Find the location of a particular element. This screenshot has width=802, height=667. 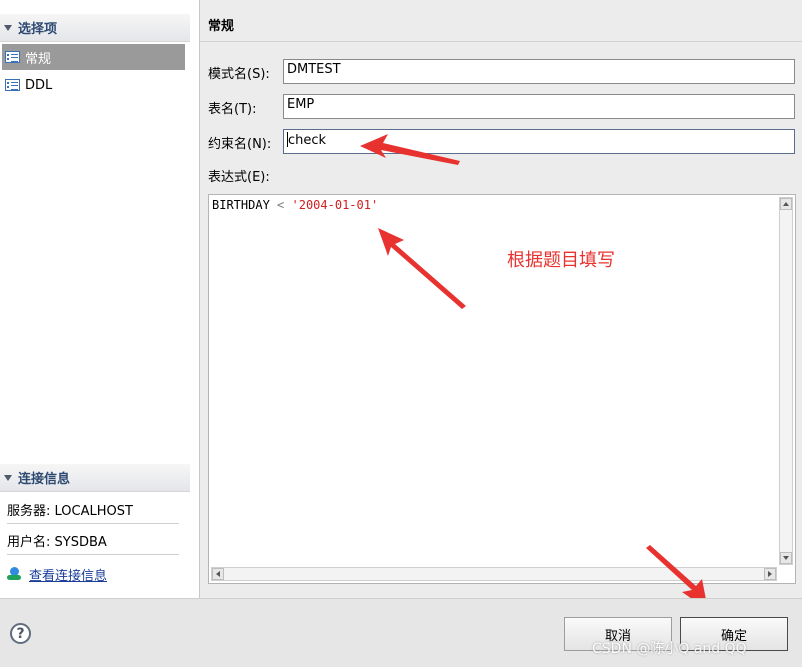

sidebar-item-label: 常规 is located at coordinates (38, 59).